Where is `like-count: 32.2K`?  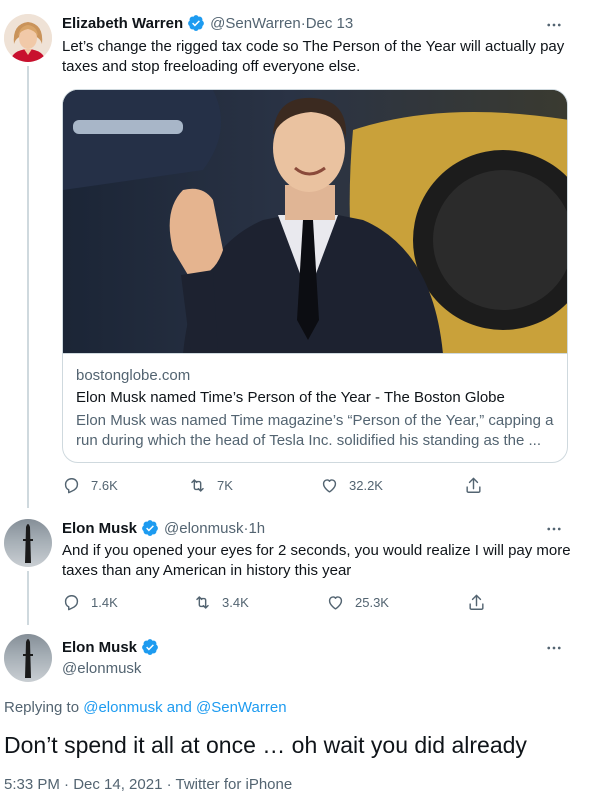
like-count: 32.2K is located at coordinates (366, 485).